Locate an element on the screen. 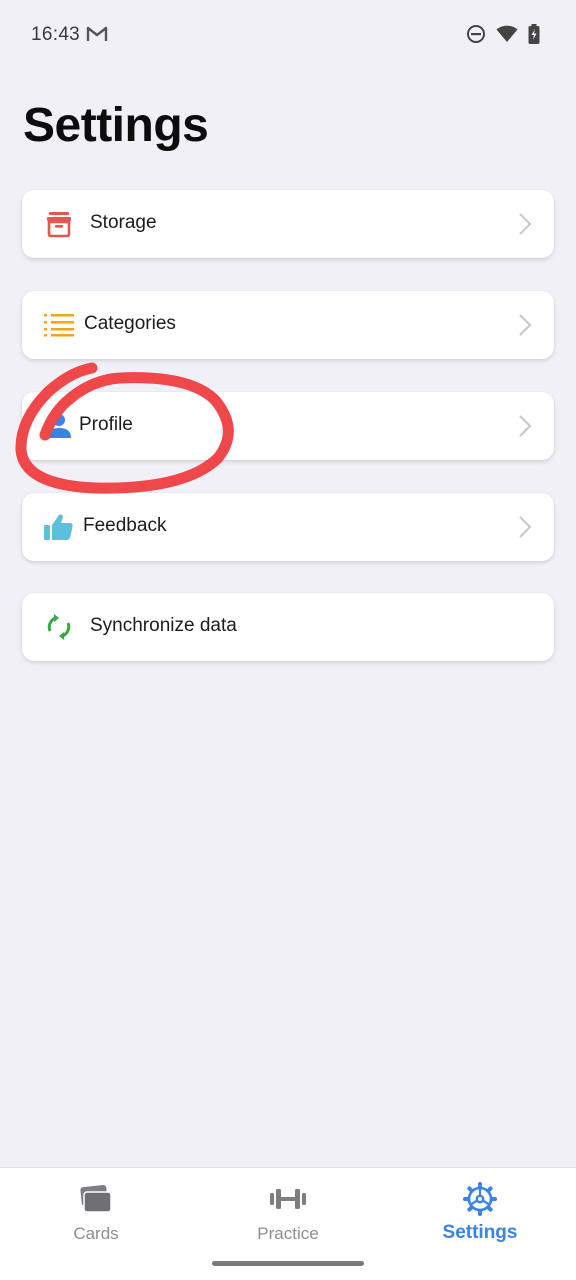  cards-icon is located at coordinates (96, 1199).